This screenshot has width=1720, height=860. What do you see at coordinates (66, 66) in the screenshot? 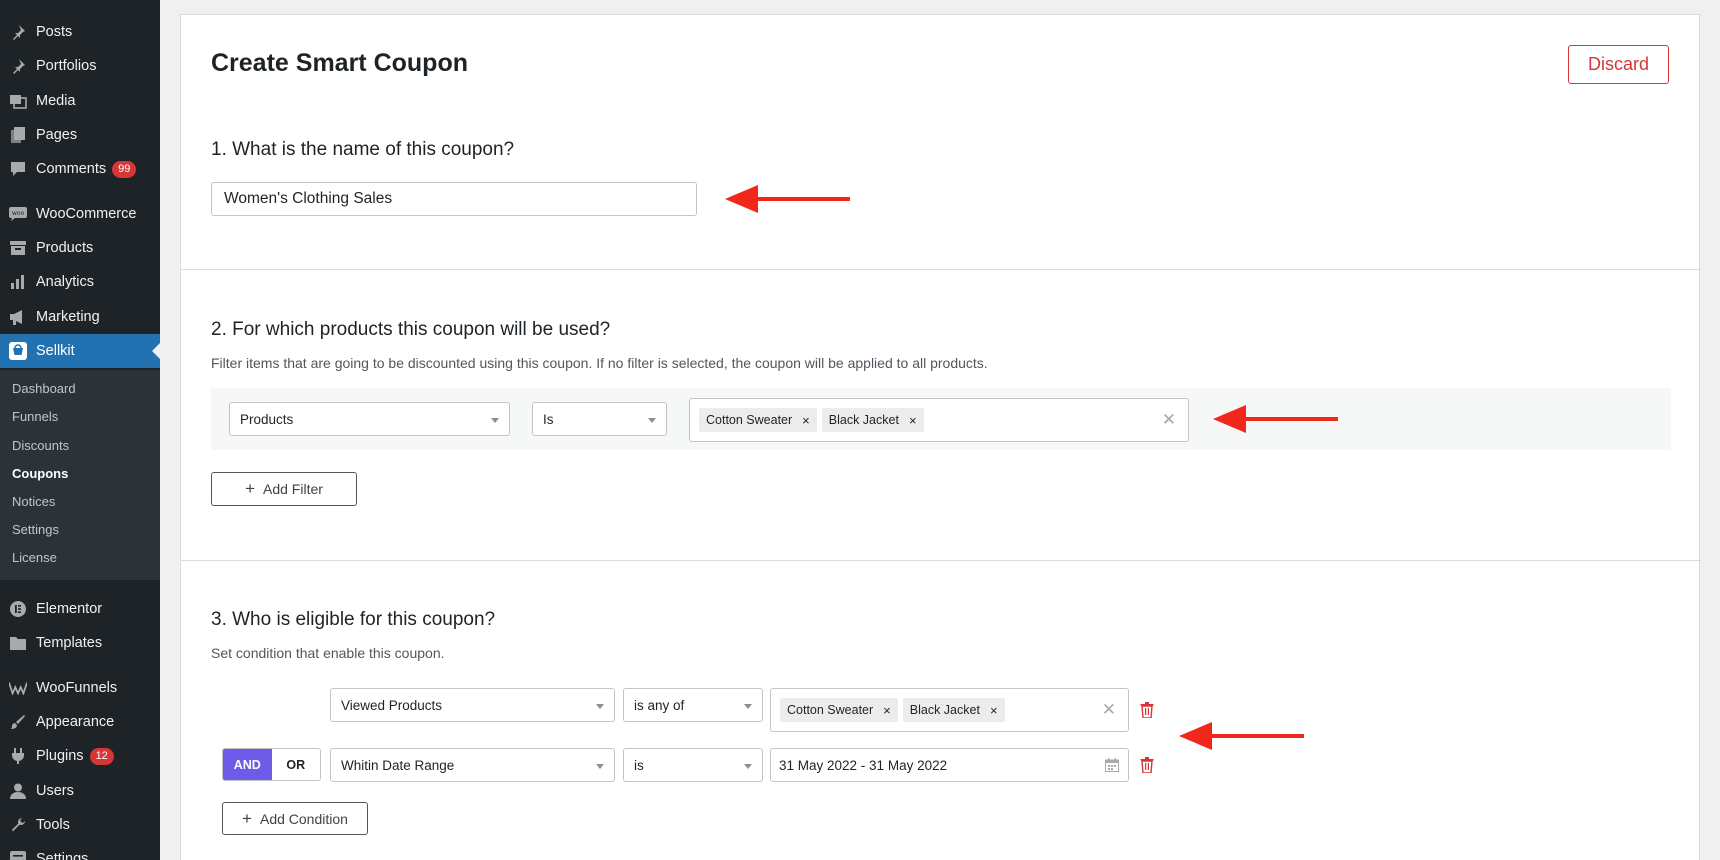
I see `menu-label: Portfolios` at bounding box center [66, 66].